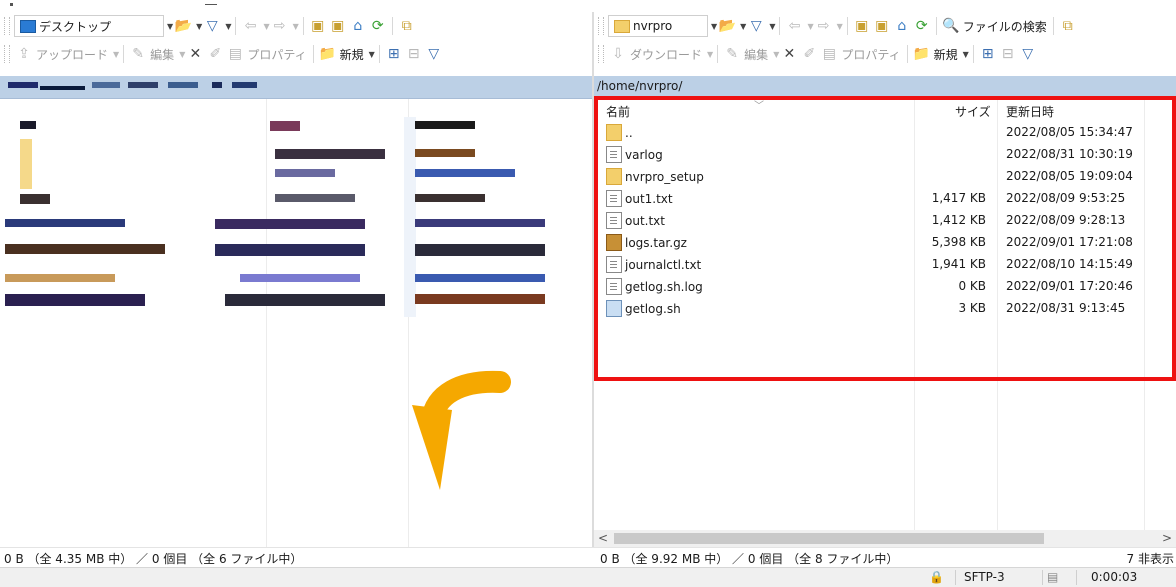  I want to click on upload-icon: ⇪, so click(24, 54).